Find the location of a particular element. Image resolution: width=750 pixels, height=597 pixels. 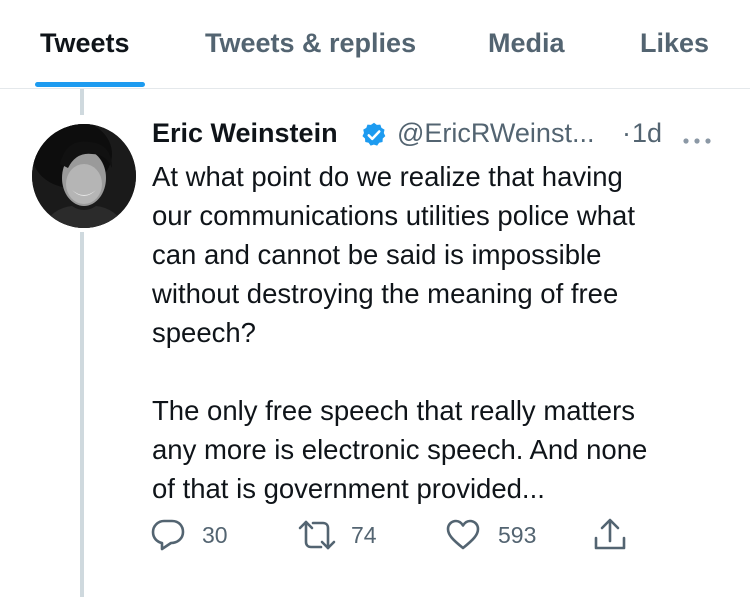

like-count: 593 is located at coordinates (517, 535).